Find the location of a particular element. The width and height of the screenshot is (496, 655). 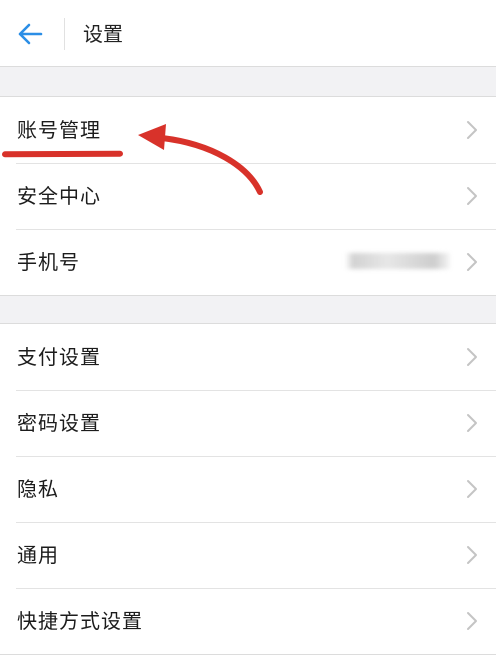

page-title: 设置 is located at coordinates (103, 34).